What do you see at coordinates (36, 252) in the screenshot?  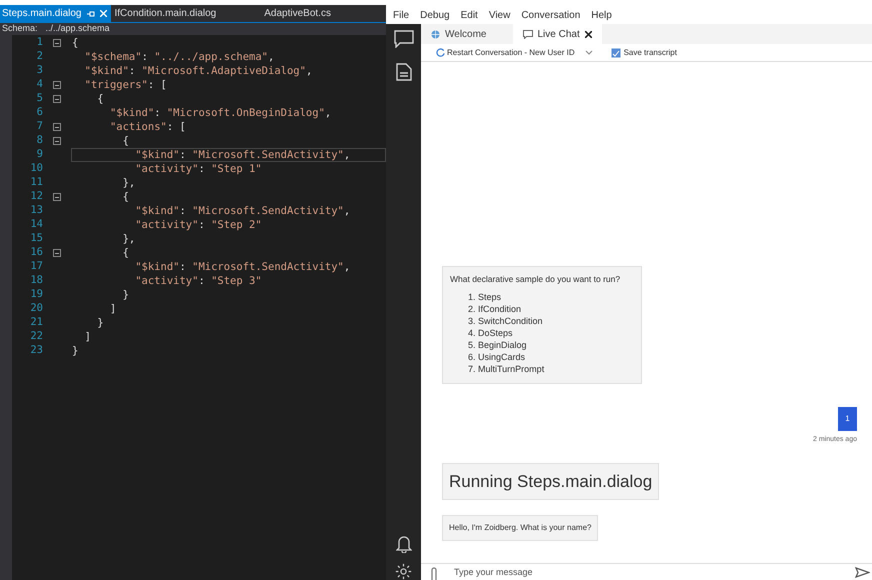 I see `line-number: 16` at bounding box center [36, 252].